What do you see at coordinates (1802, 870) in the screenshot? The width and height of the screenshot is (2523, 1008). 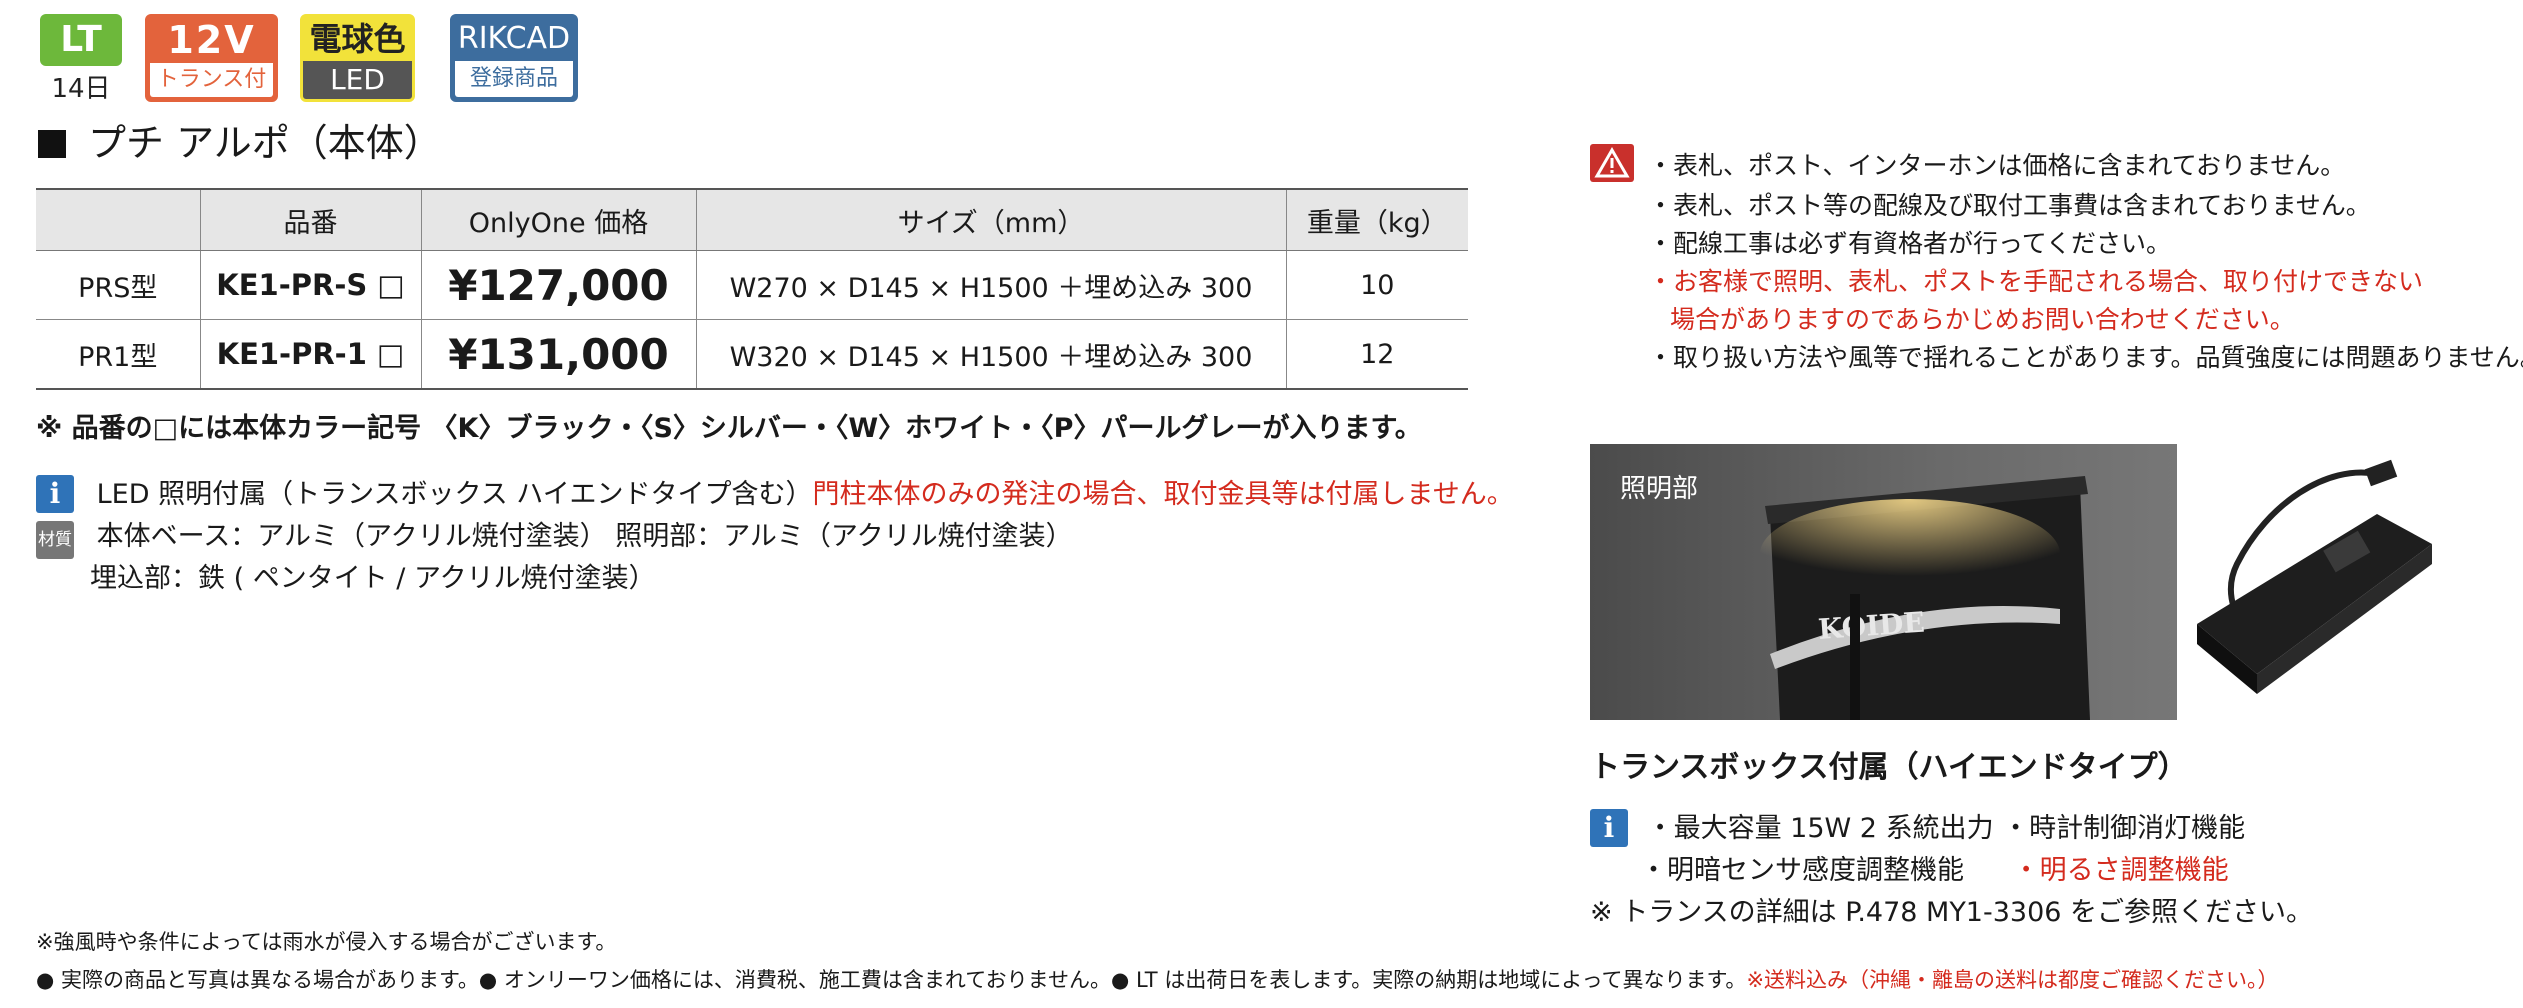 I see `transbox-spec-2: ・明暗センサ感度調整機能` at bounding box center [1802, 870].